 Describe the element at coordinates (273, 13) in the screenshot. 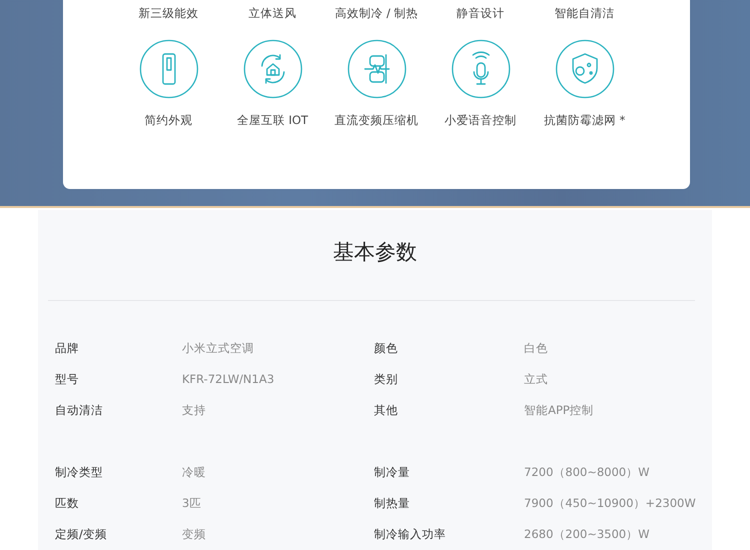

I see `feature-label: 立体送风` at that location.